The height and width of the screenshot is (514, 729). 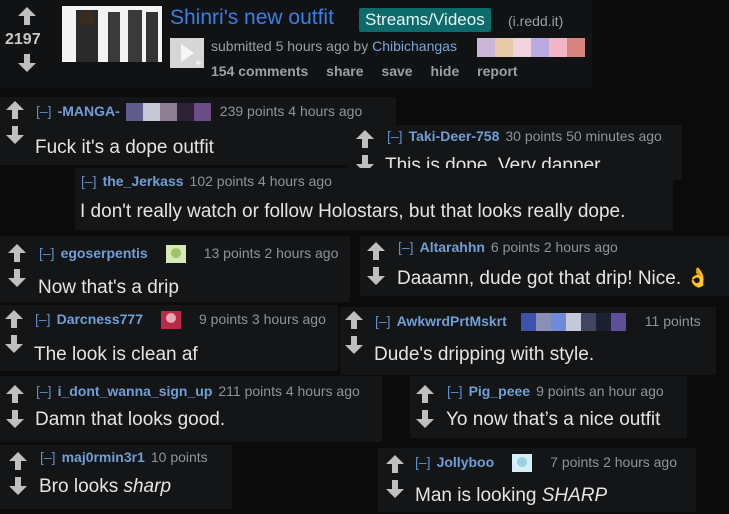 What do you see at coordinates (135, 391) in the screenshot?
I see `comment-author: i_dont_wanna_sign_up` at bounding box center [135, 391].